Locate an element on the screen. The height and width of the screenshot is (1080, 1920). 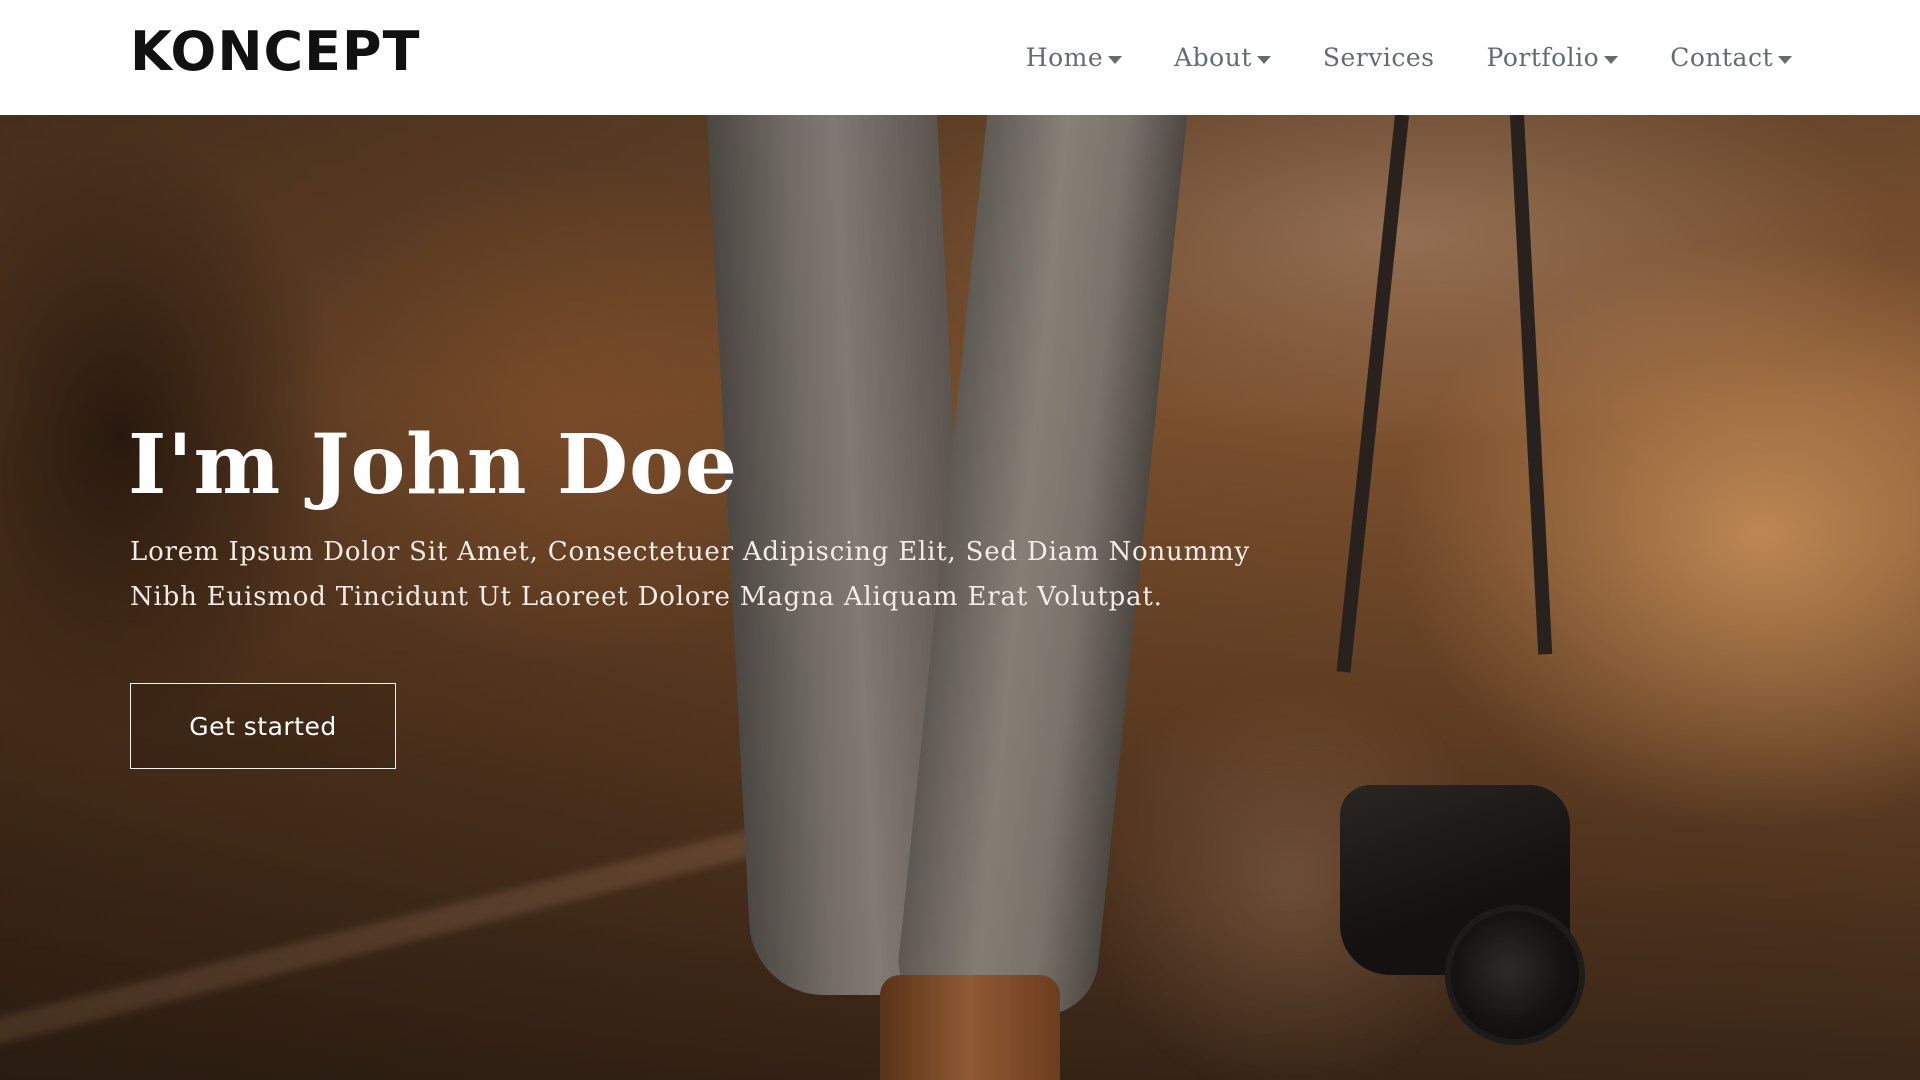
nav-item-about: About is located at coordinates (1222, 58).